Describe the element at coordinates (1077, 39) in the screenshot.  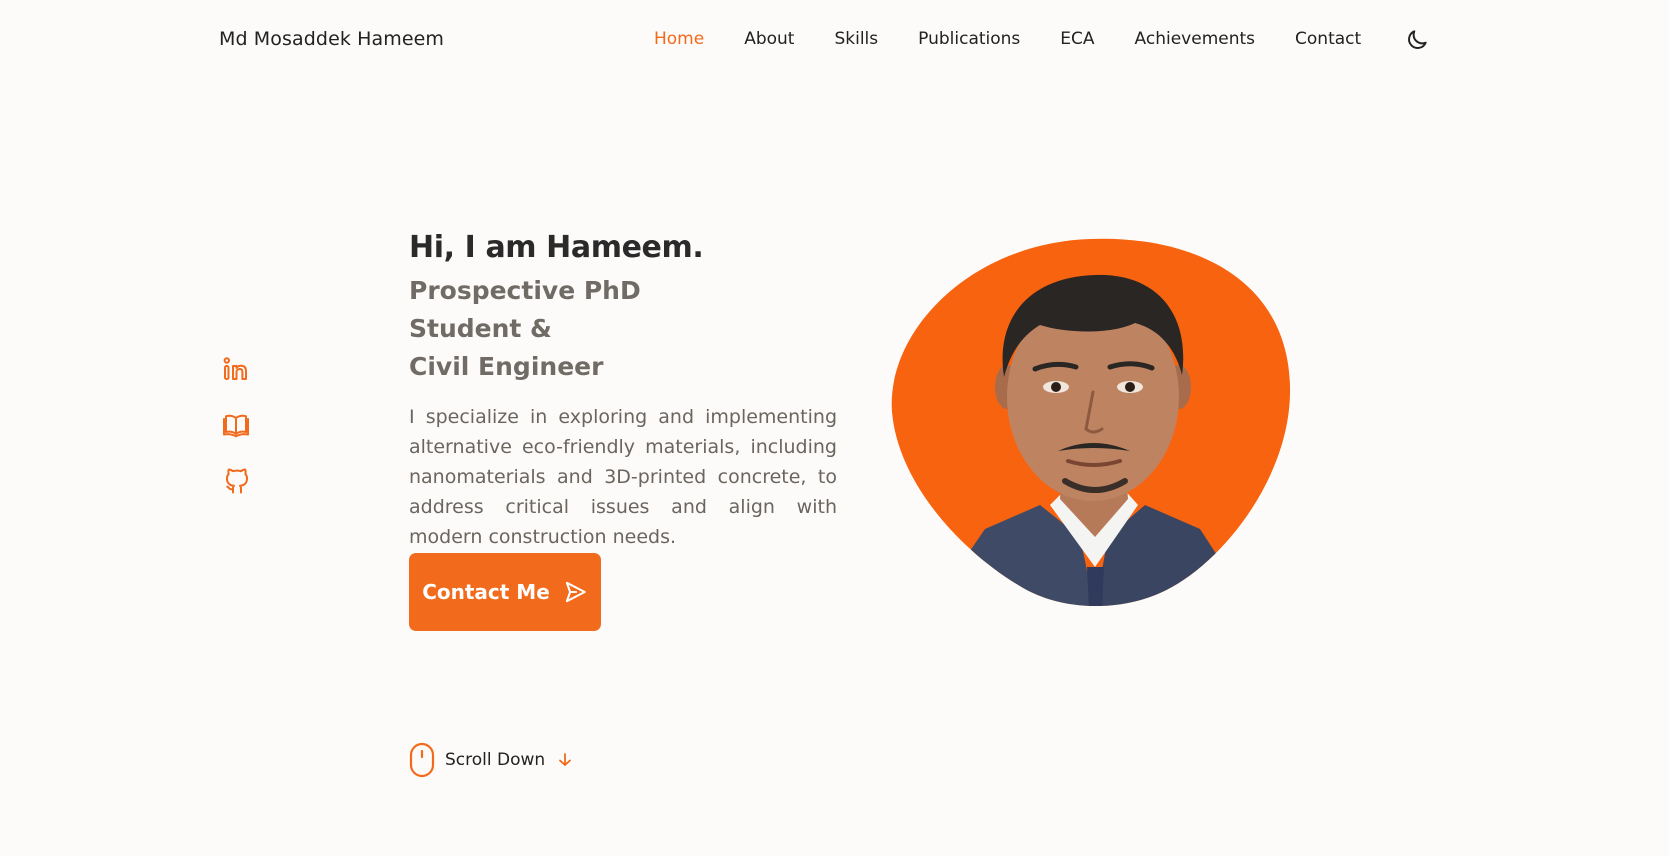
I see `nav-eca: ECA` at that location.